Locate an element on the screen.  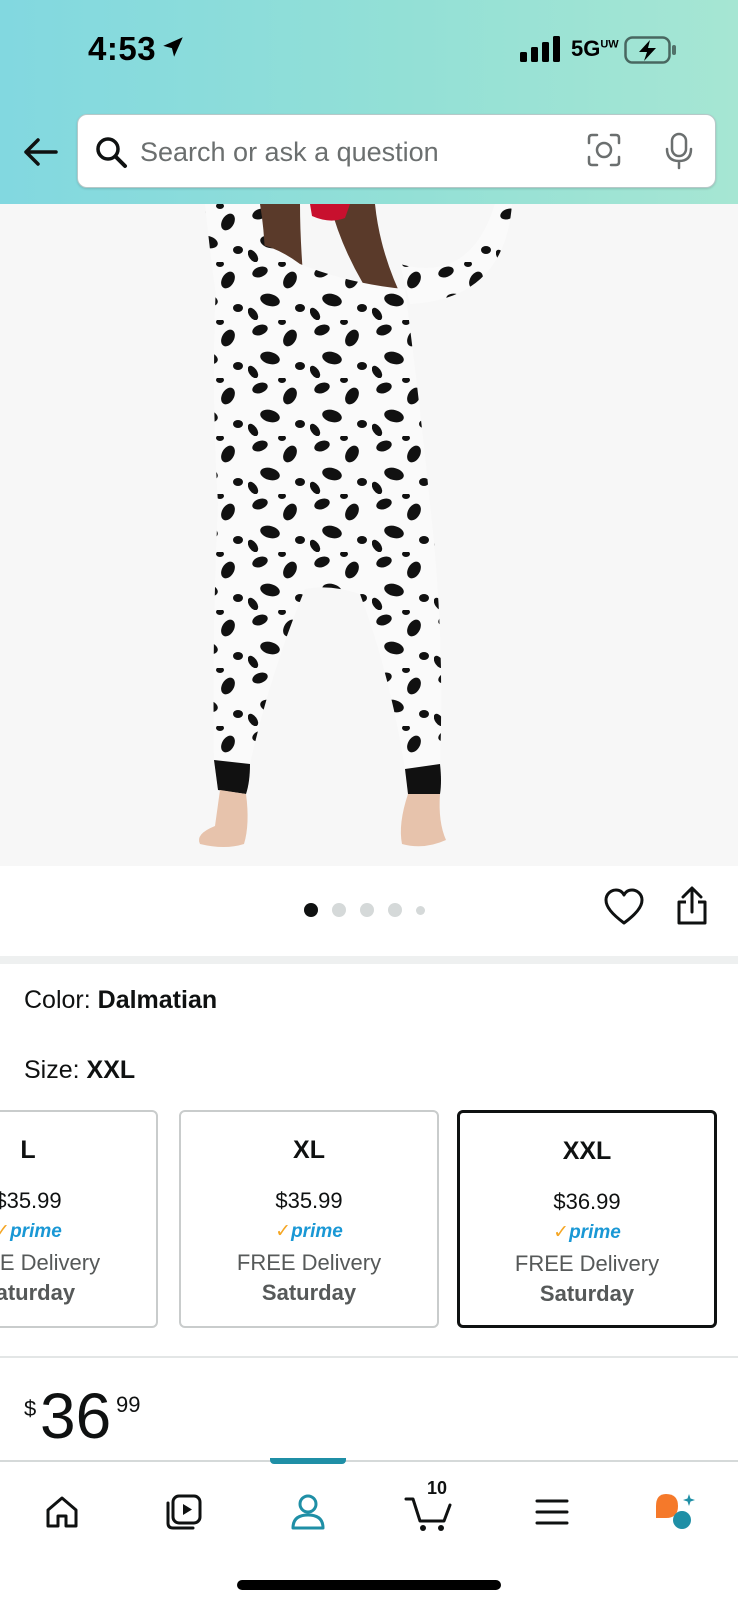
active-tab-indicator is located at coordinates (308, 1461).